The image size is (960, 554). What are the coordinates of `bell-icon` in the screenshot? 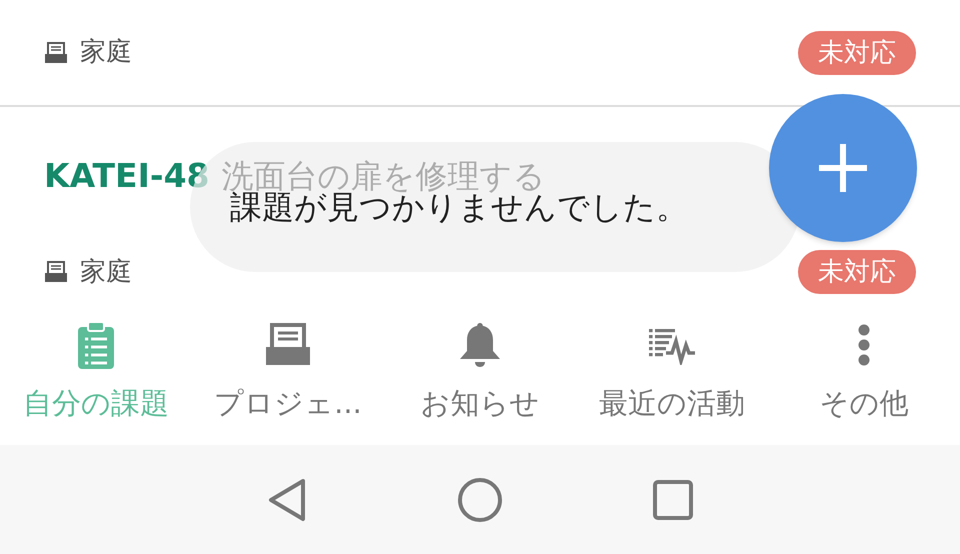 It's located at (480, 344).